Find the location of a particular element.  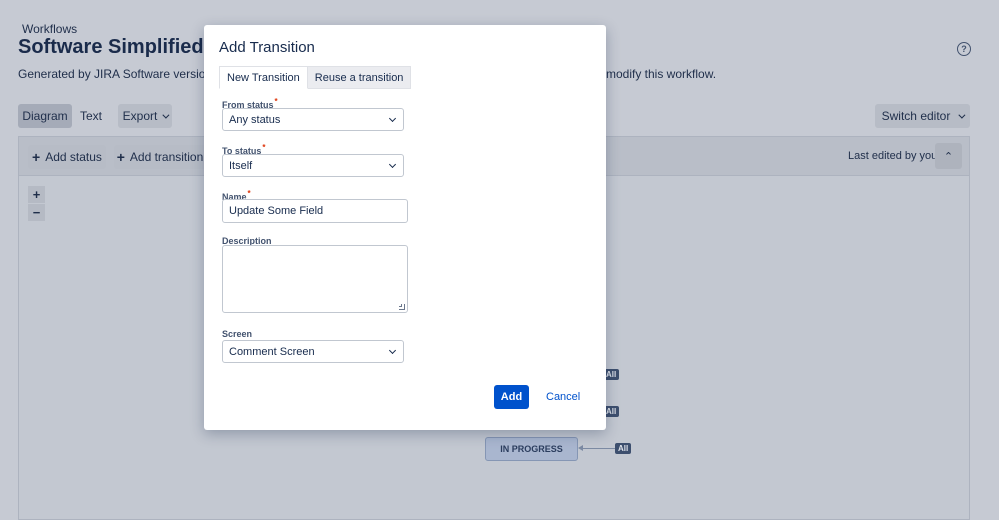

to-status-value: Itself is located at coordinates (241, 165).